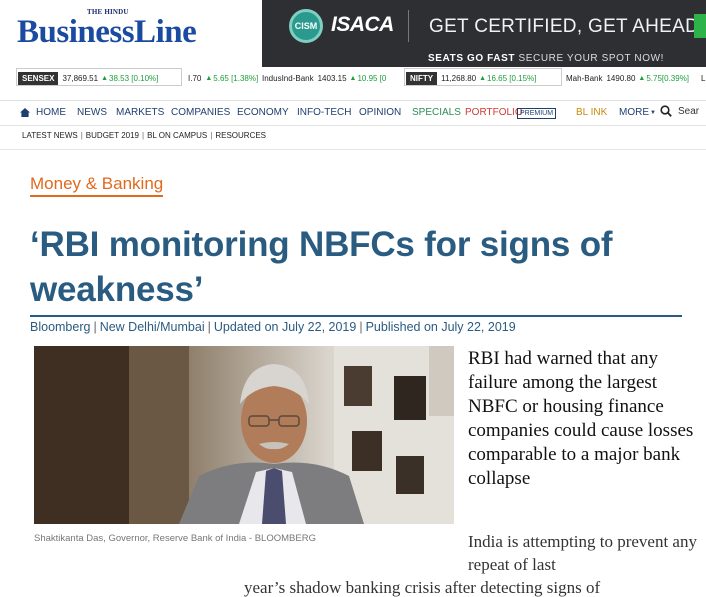  What do you see at coordinates (494, 112) in the screenshot?
I see `nav-portfolio: PORTFOLIO` at bounding box center [494, 112].